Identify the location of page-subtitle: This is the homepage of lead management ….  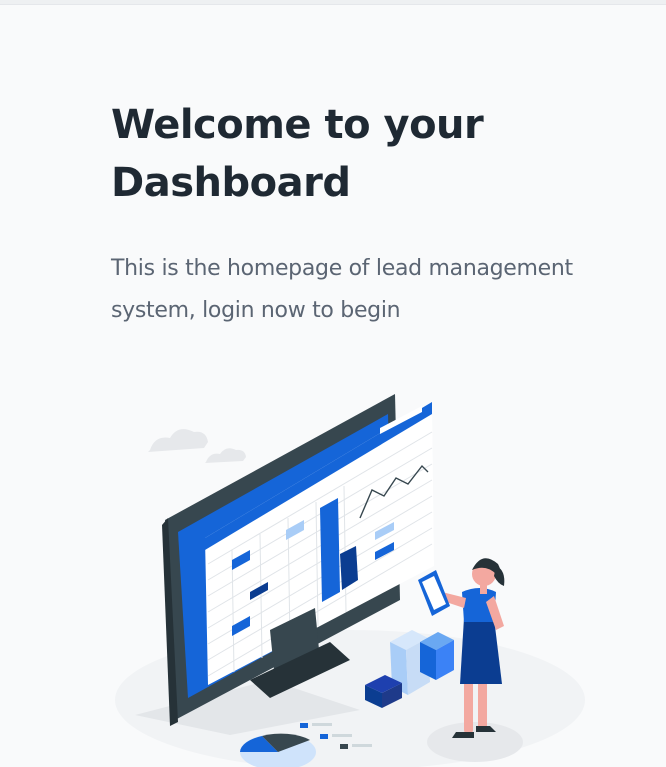
(342, 289).